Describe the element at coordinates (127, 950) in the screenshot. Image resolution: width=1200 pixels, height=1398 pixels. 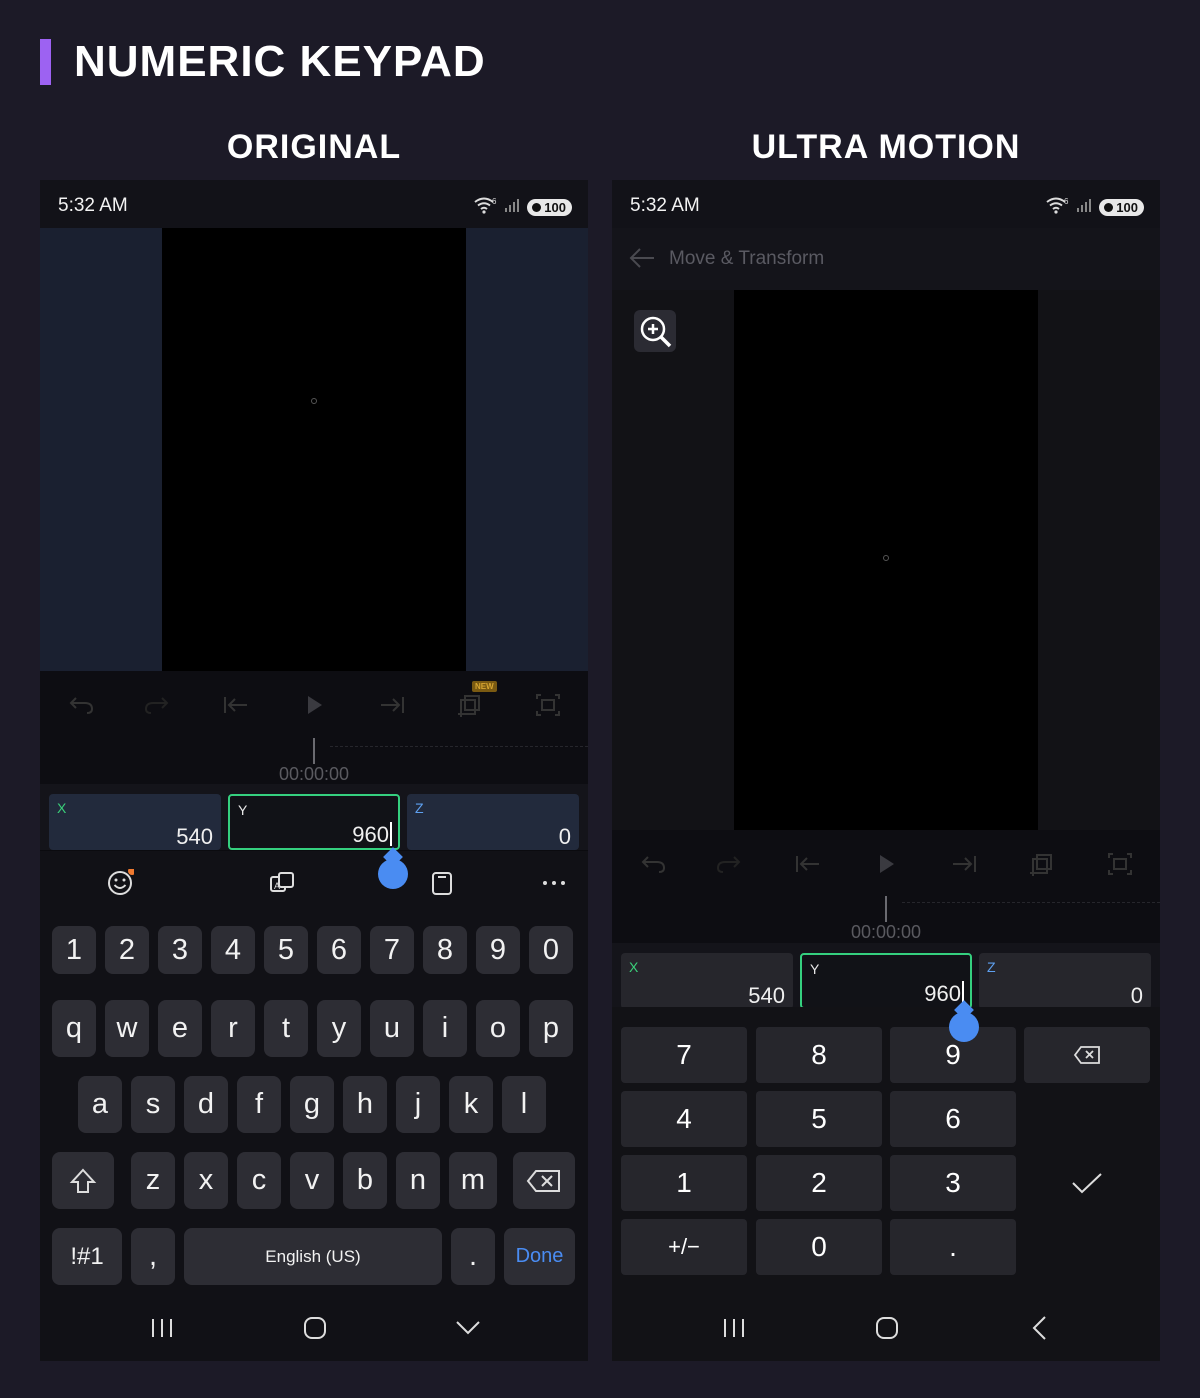
I see `key-2: 2` at that location.